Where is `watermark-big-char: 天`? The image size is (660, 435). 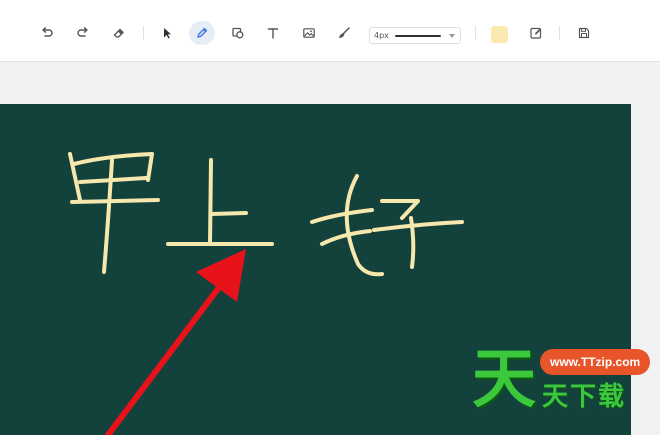
watermark-big-char: 天 is located at coordinates (504, 380).